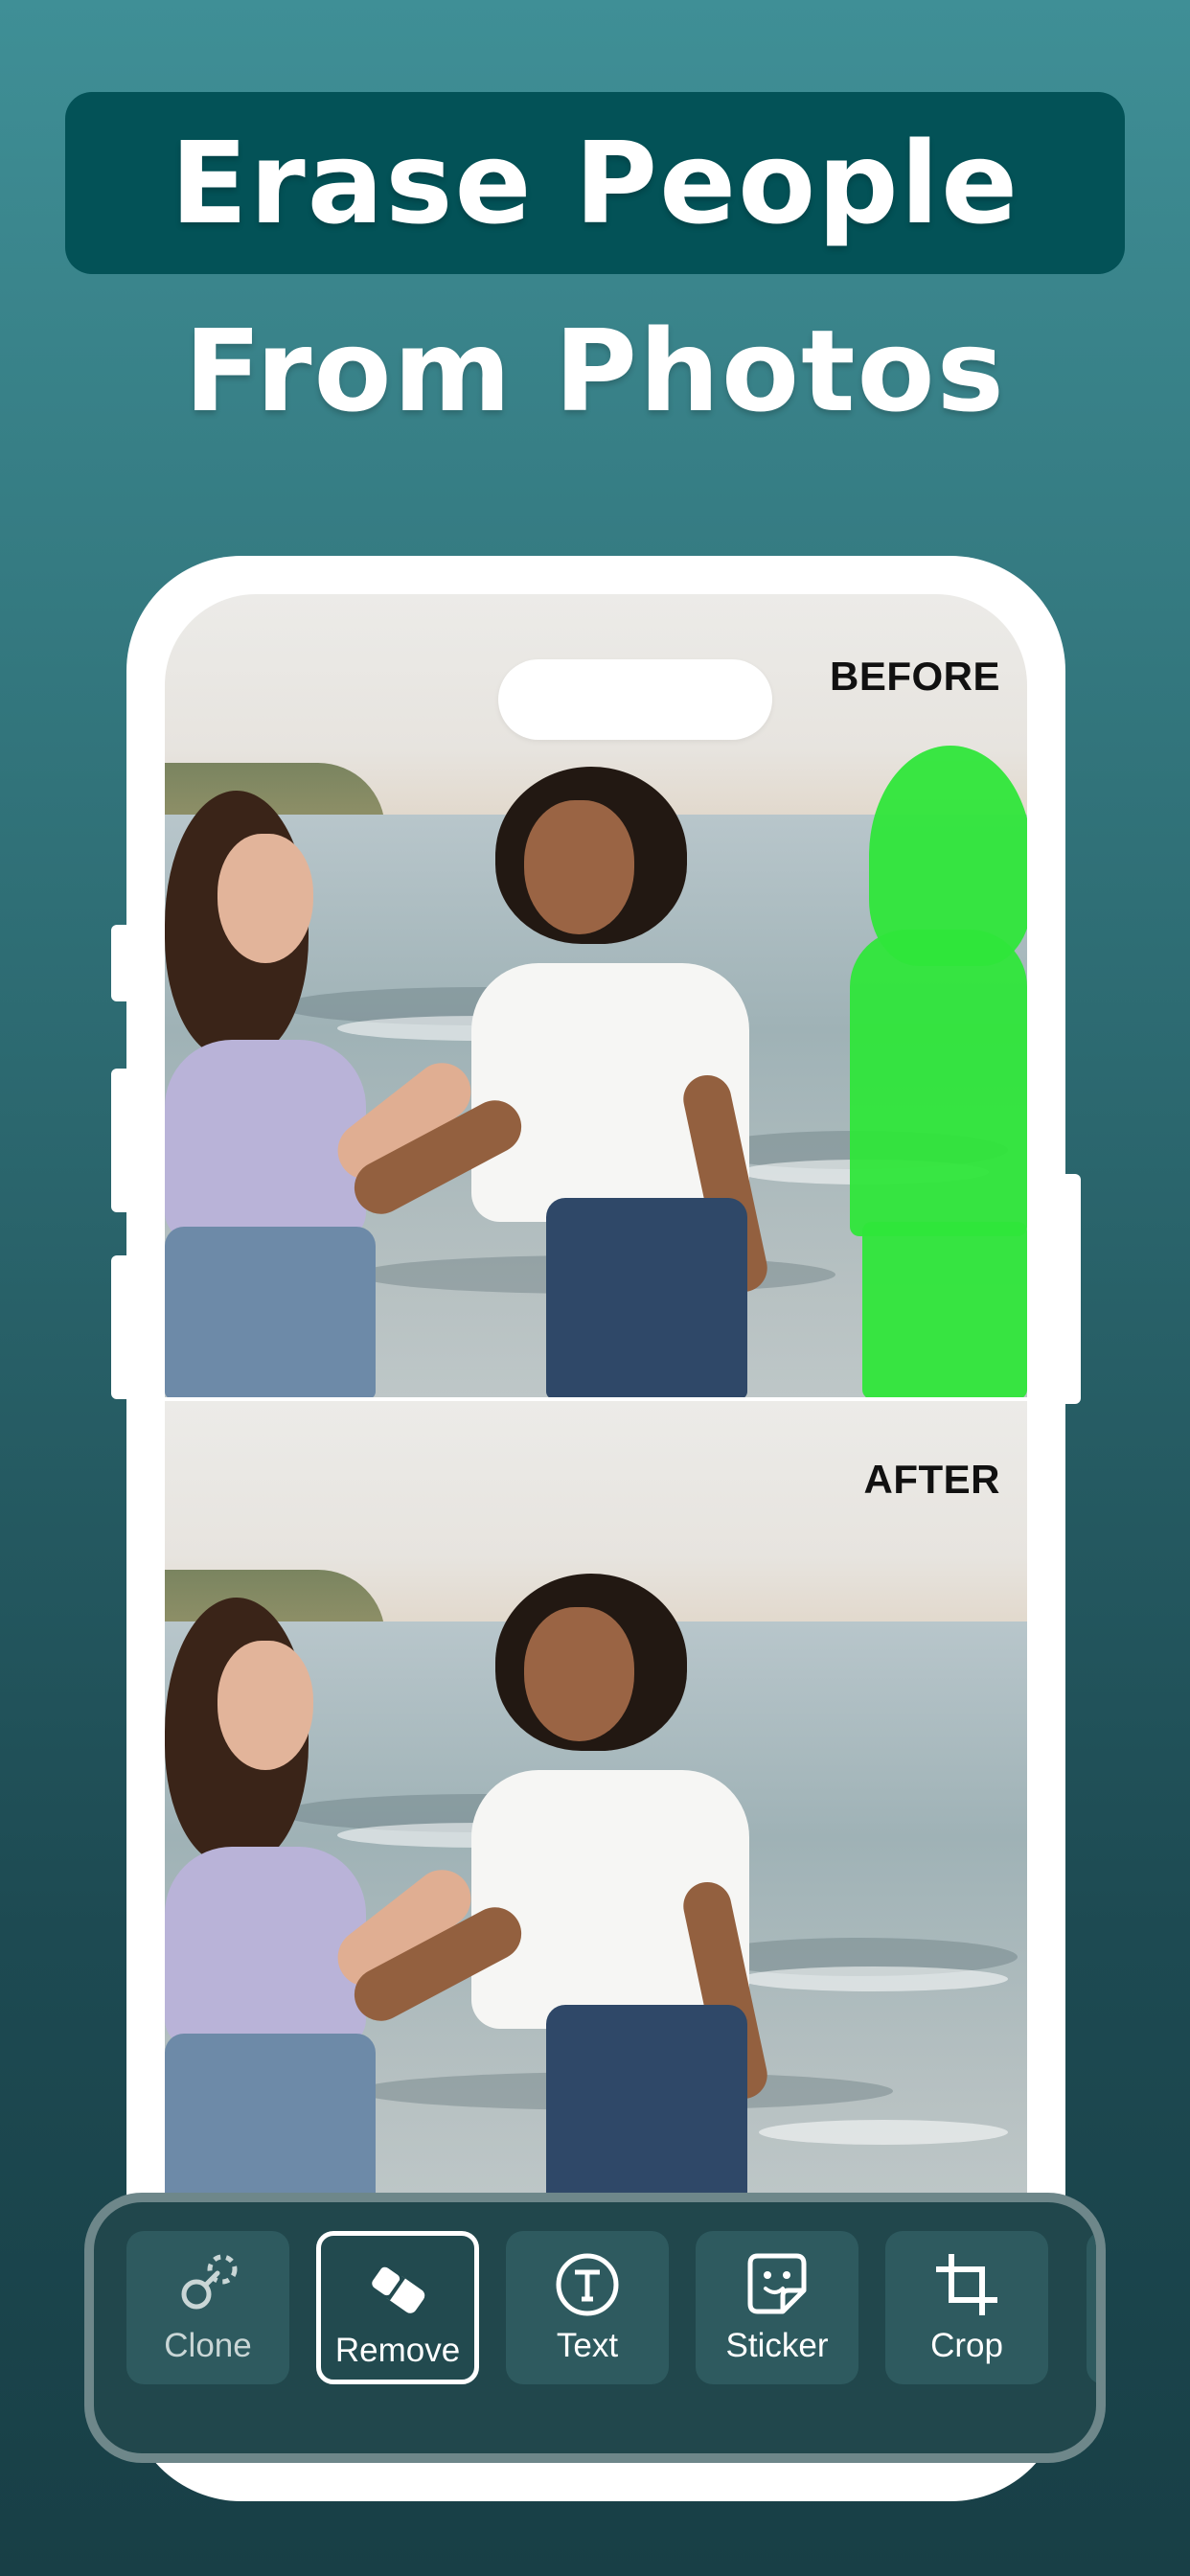 The height and width of the screenshot is (2576, 1190). What do you see at coordinates (208, 2345) in the screenshot?
I see `clone-tool-label: Clone` at bounding box center [208, 2345].